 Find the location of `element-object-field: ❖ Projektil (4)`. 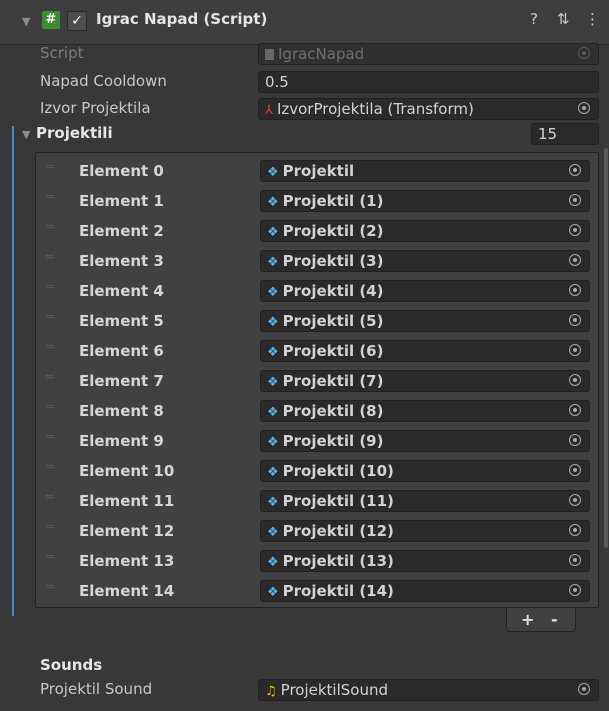

element-object-field: ❖ Projektil (4) is located at coordinates (425, 291).